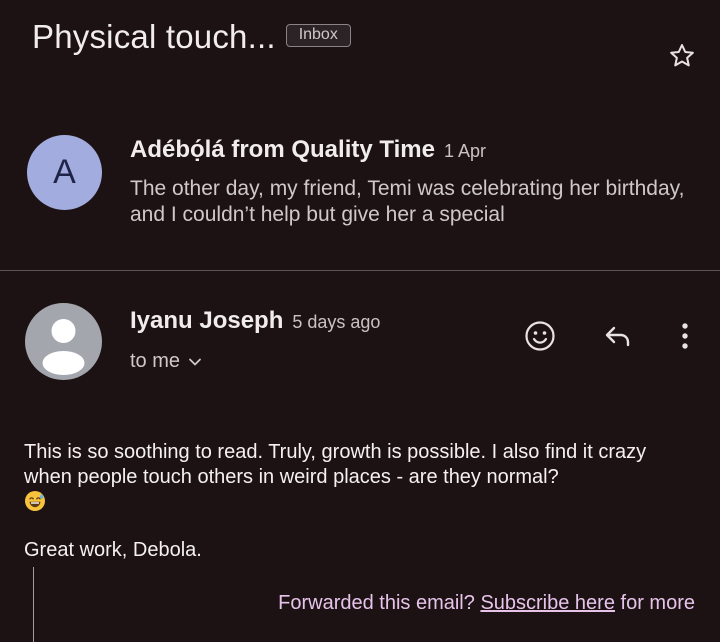 Image resolution: width=720 pixels, height=642 pixels. I want to click on sender-avatar: A, so click(64, 172).